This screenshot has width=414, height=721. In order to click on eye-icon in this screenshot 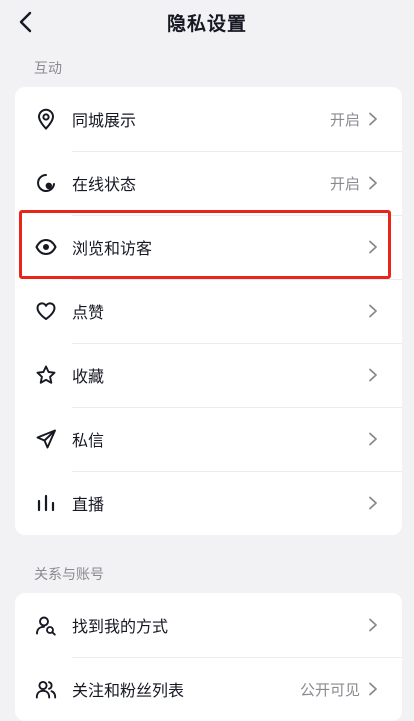, I will do `click(46, 247)`.